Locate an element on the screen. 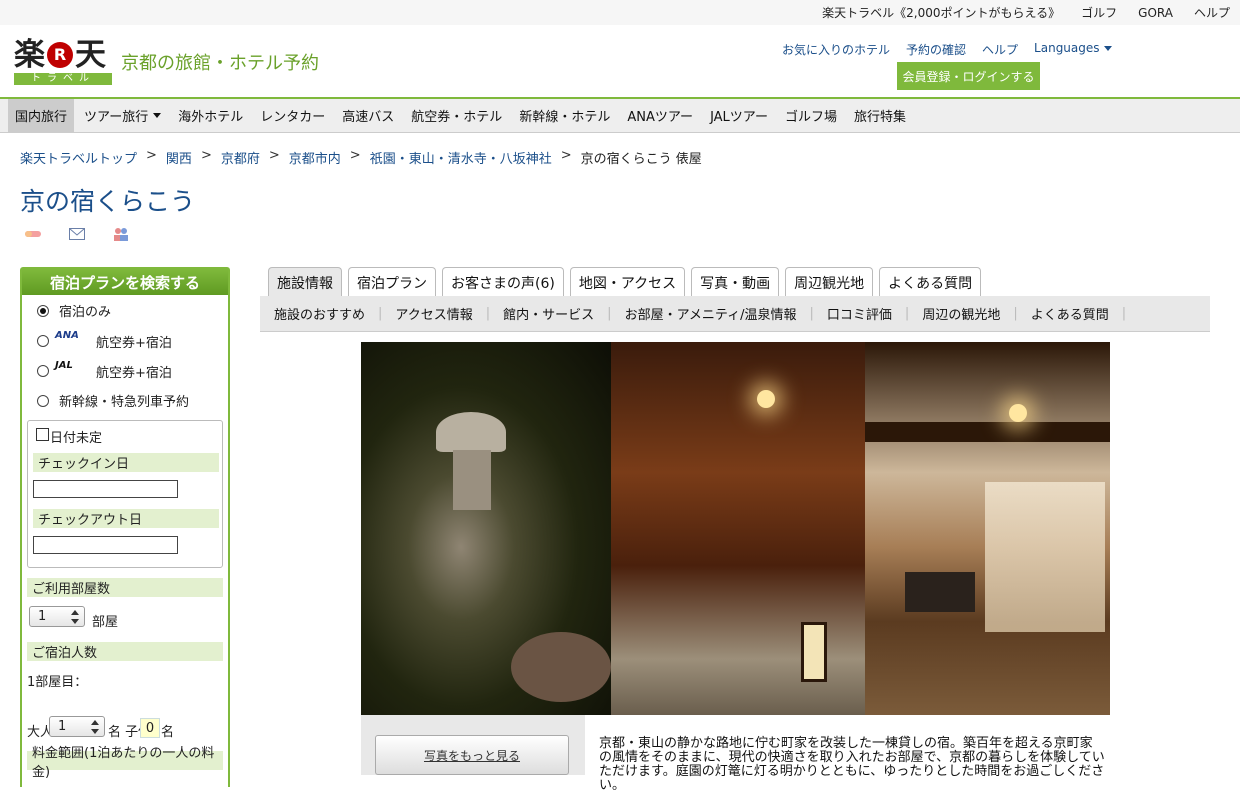  rooms-select: 1 is located at coordinates (57, 616).